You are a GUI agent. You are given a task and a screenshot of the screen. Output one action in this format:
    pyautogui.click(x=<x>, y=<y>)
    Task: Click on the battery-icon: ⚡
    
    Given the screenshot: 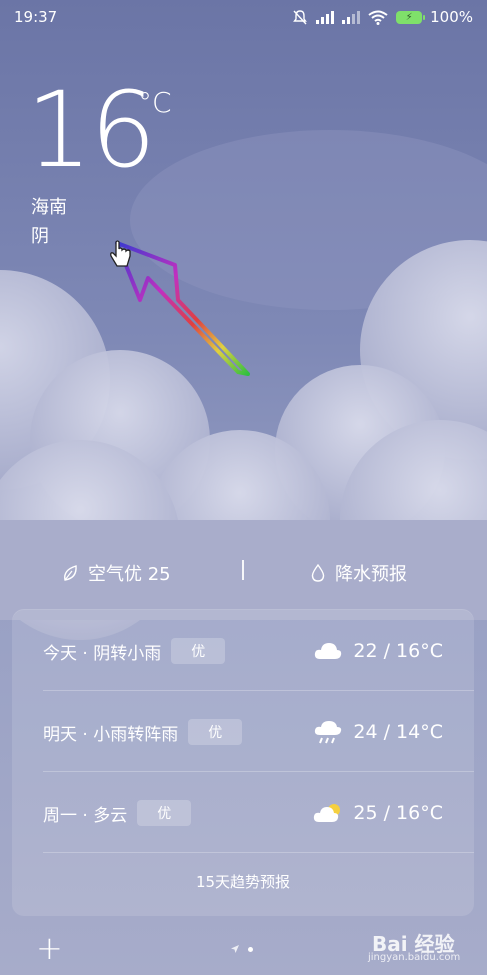 What is the action you would take?
    pyautogui.click(x=411, y=17)
    